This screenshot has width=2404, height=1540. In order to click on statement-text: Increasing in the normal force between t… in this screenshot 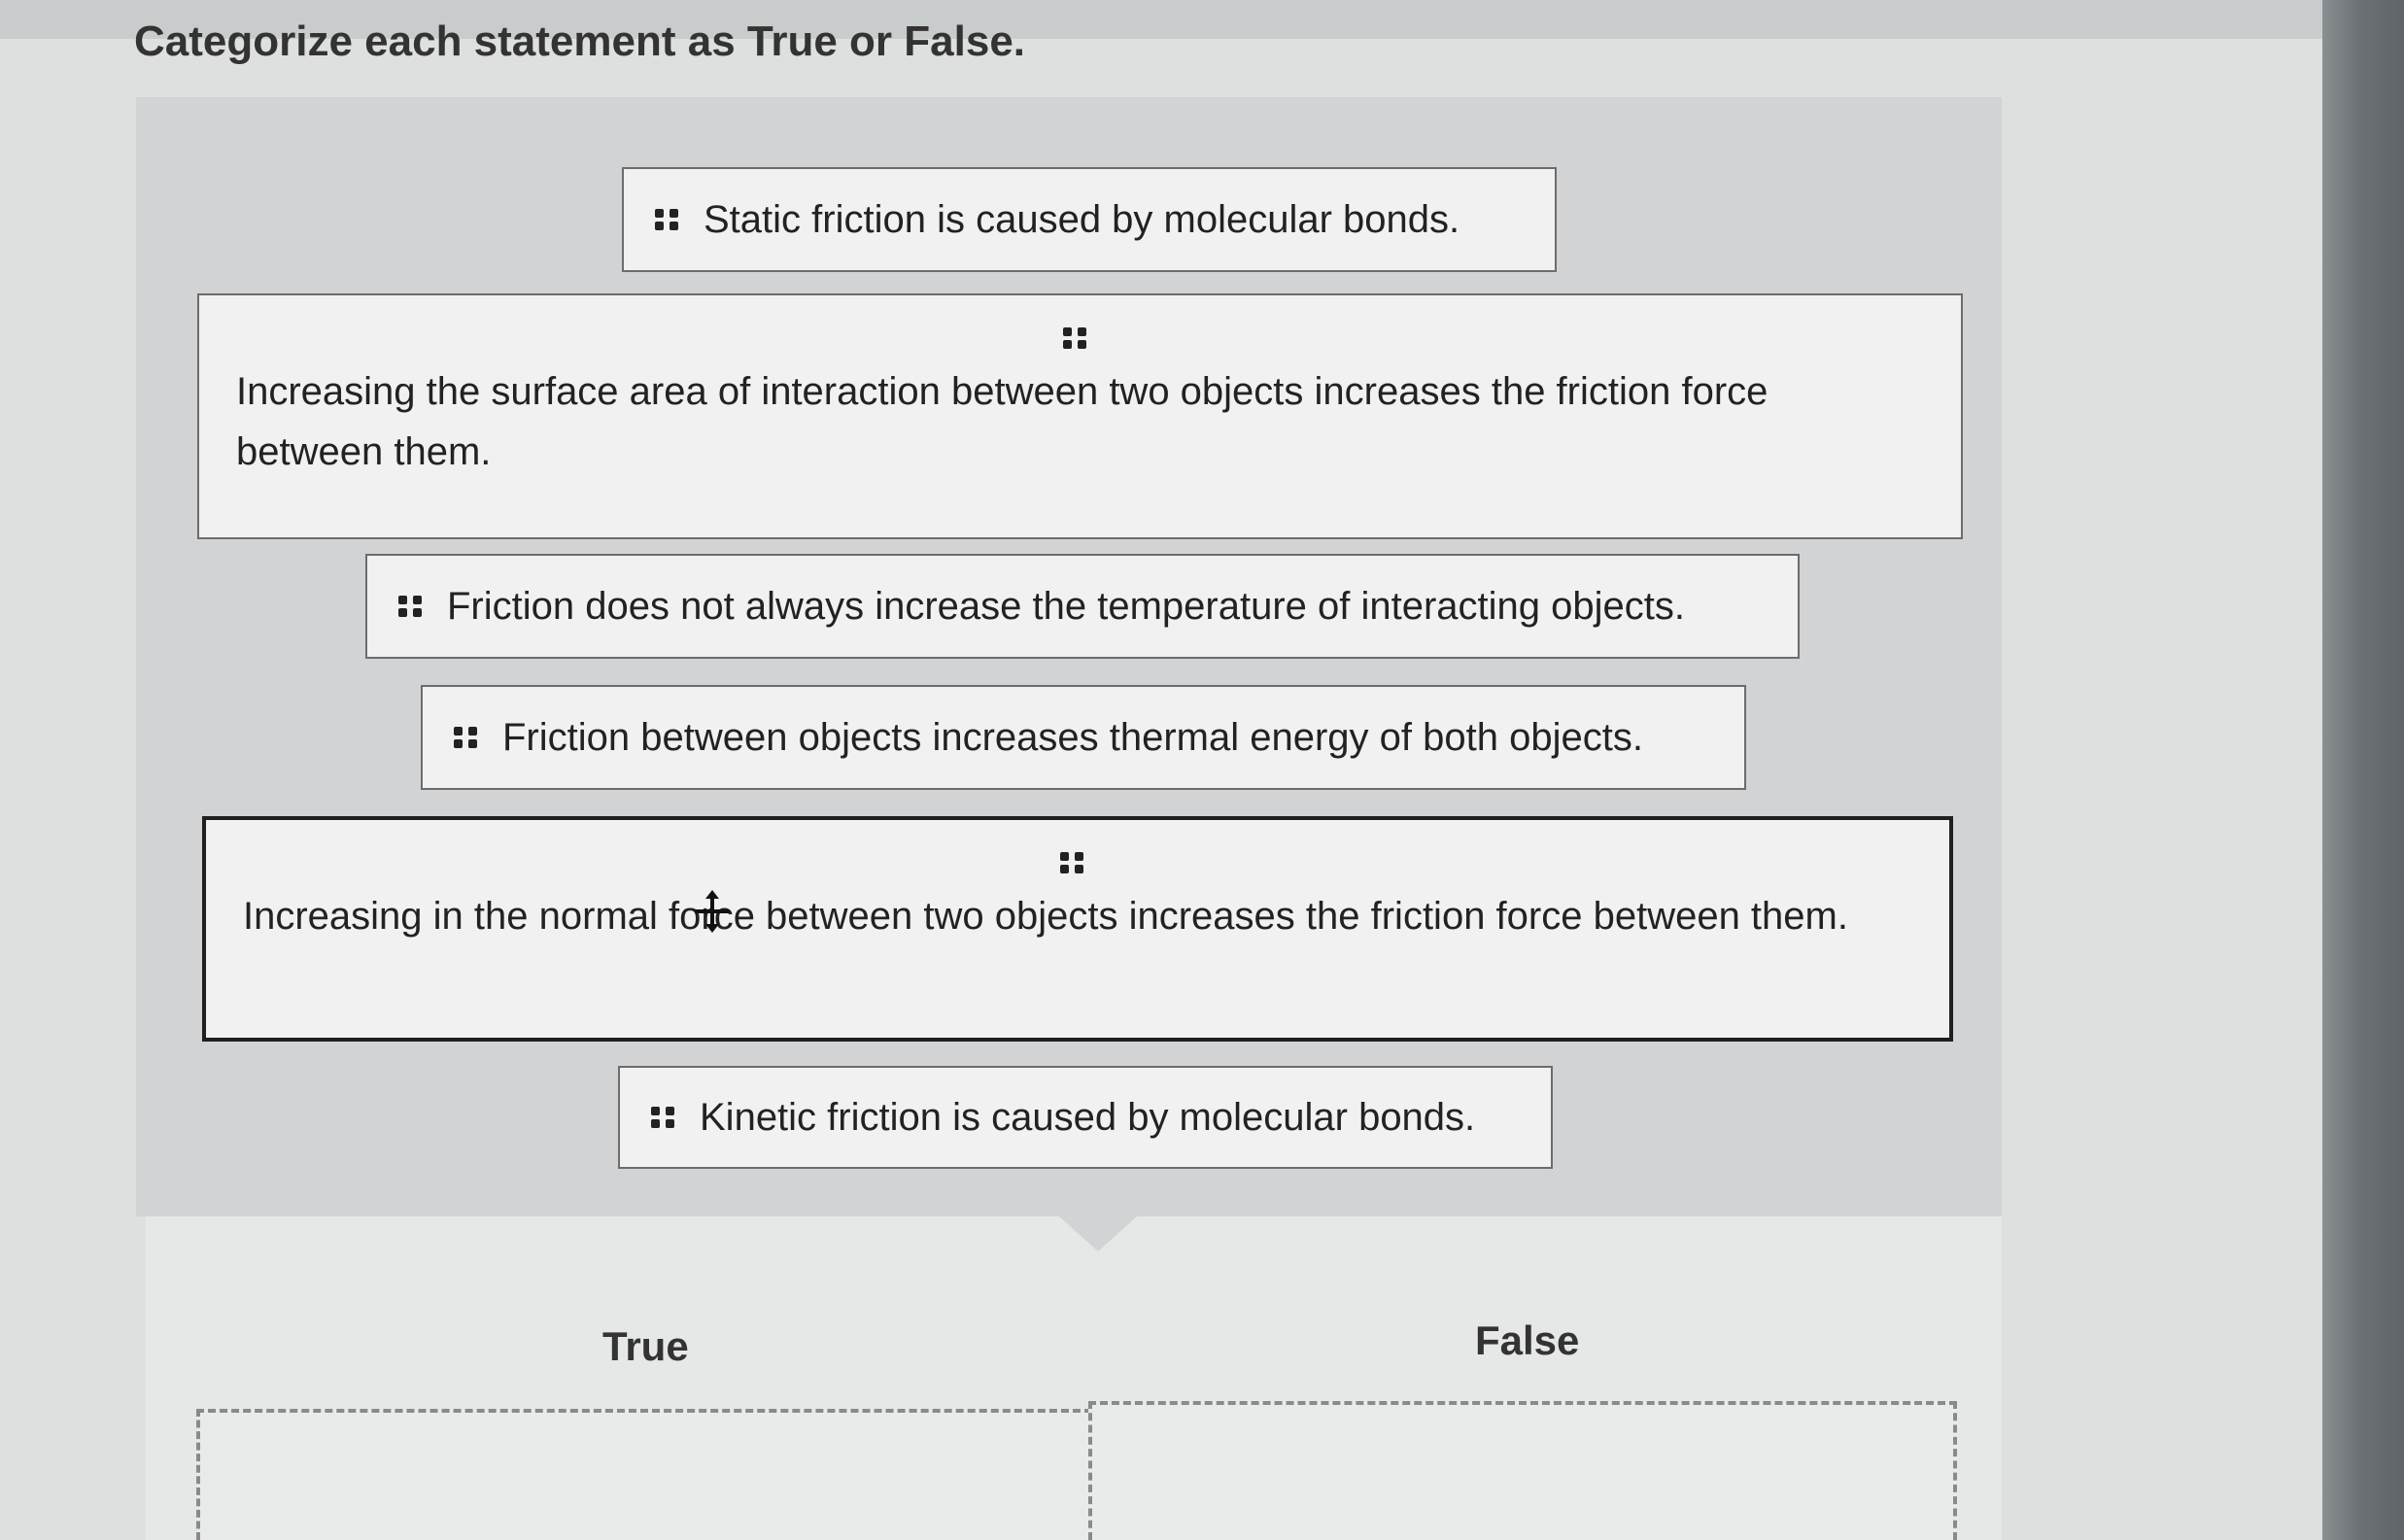, I will do `click(1045, 916)`.